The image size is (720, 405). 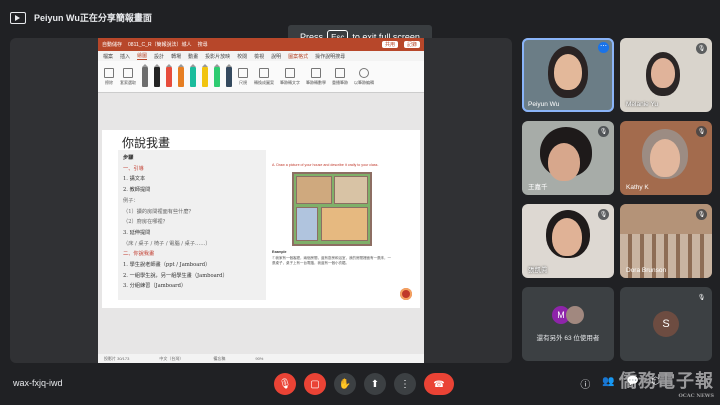 I want to click on meeting-code: wax-fxjq-iwd, so click(x=38, y=383).